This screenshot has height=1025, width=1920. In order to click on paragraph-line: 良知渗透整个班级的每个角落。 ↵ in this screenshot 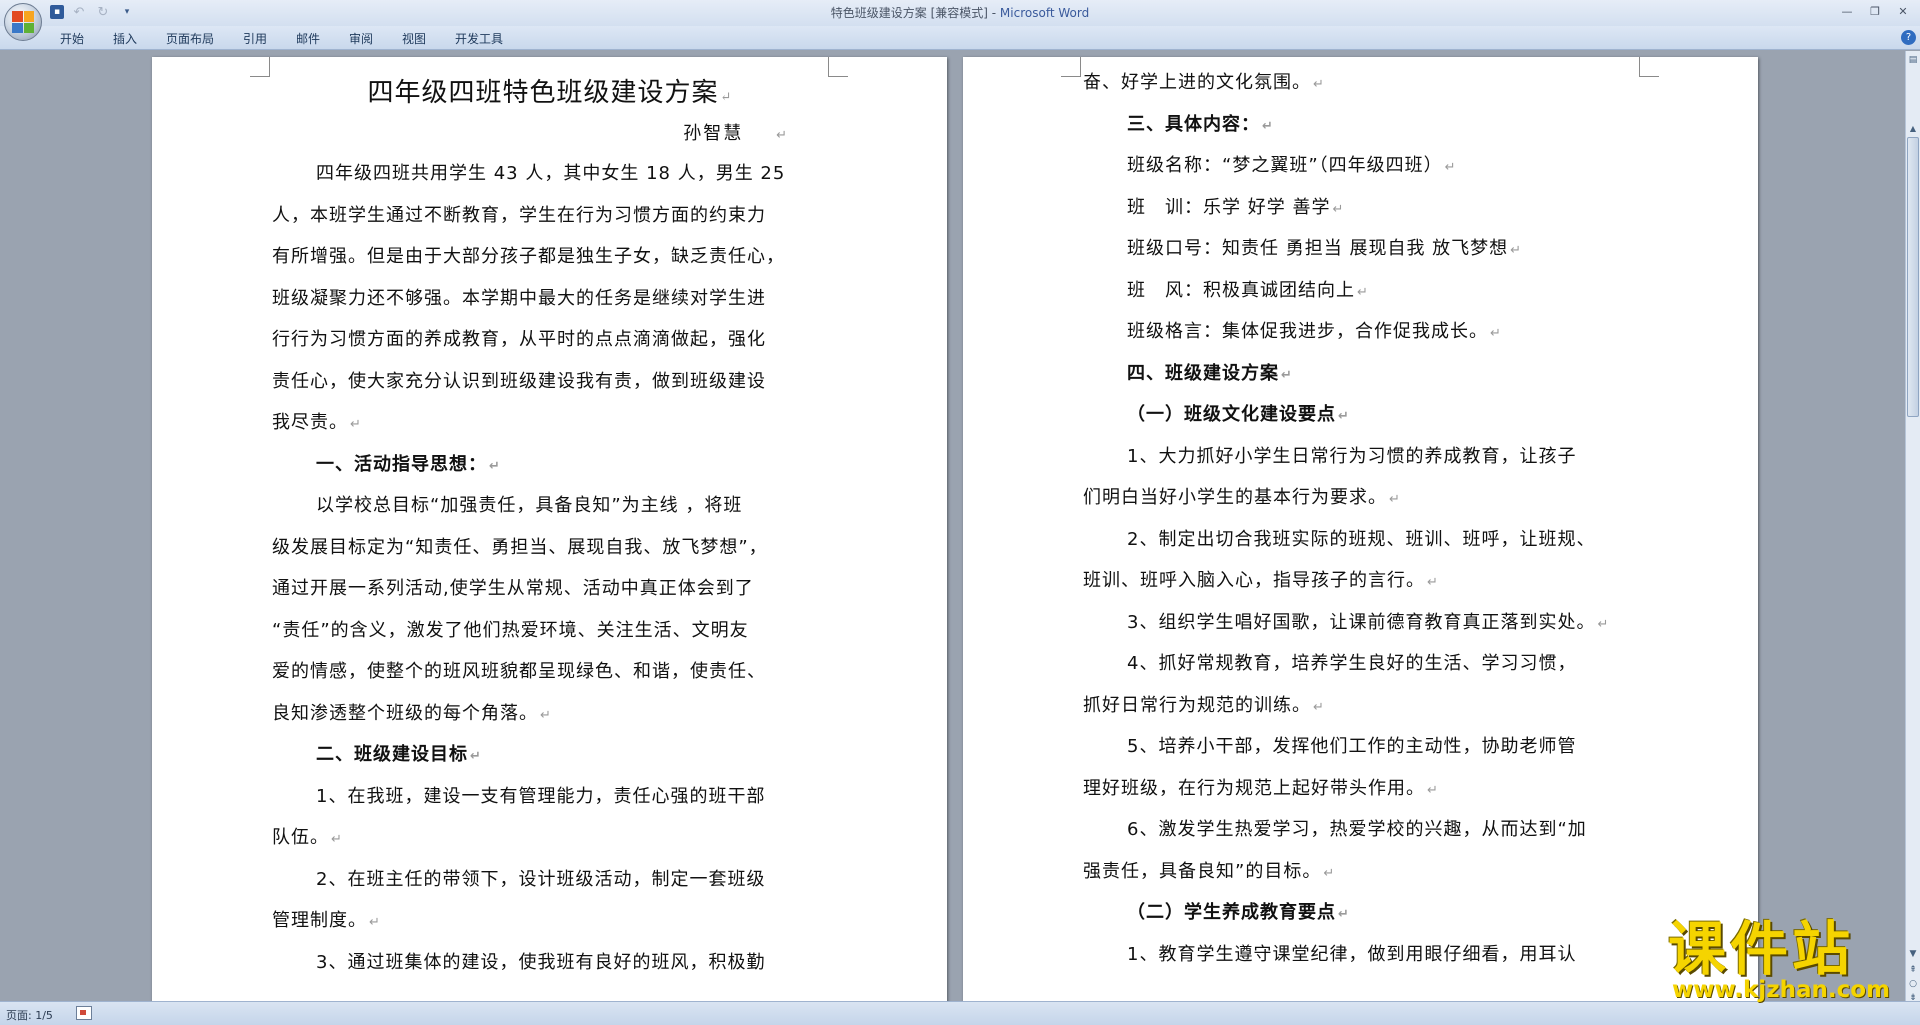, I will do `click(411, 713)`.